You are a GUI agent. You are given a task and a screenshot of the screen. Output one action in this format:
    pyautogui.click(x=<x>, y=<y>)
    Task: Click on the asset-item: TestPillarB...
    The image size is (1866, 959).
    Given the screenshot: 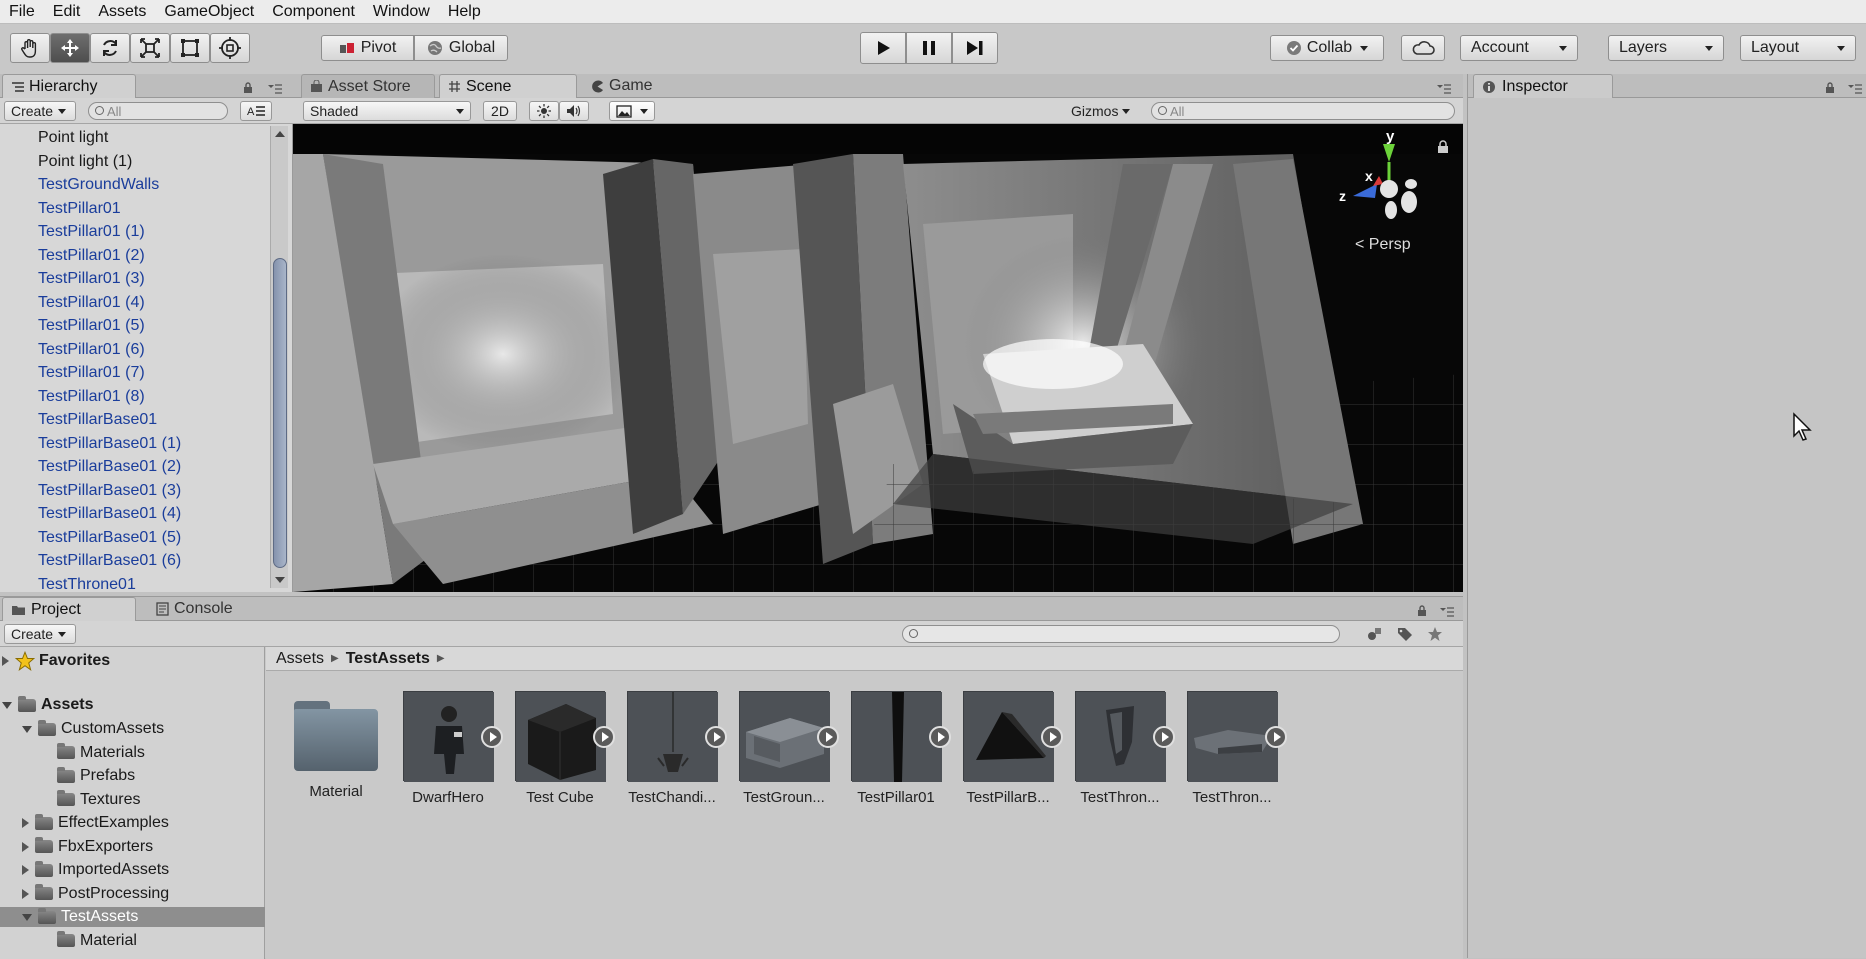 What is the action you would take?
    pyautogui.click(x=1010, y=748)
    